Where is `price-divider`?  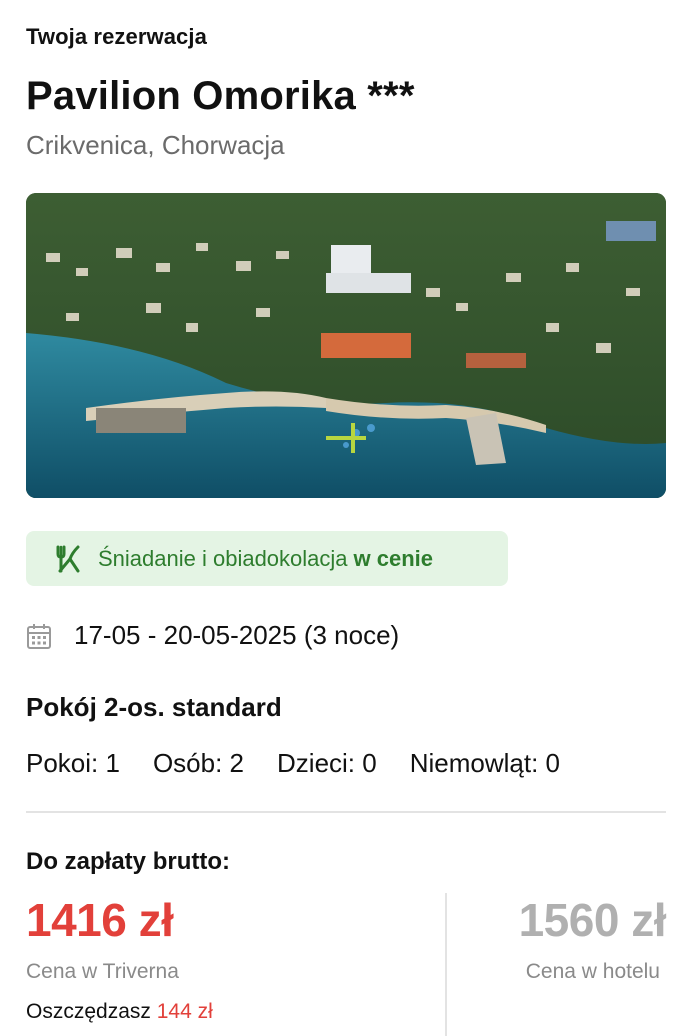 price-divider is located at coordinates (446, 964).